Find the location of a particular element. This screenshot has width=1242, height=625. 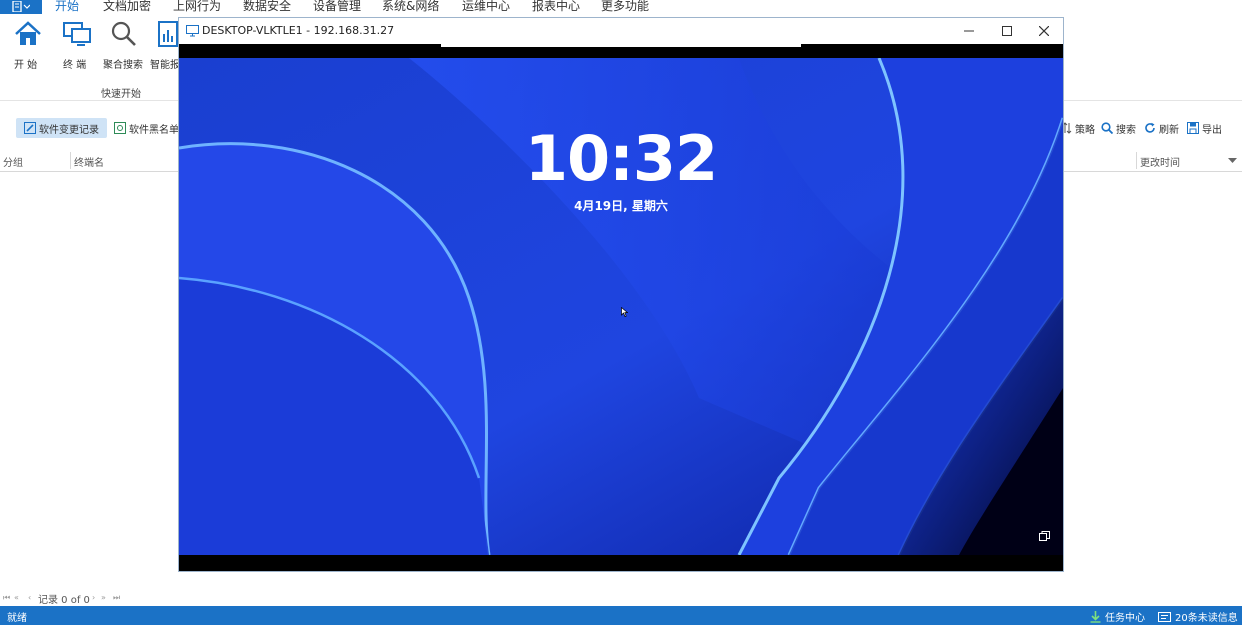

software-change-log-button: 软件变更记录 is located at coordinates (61, 128).